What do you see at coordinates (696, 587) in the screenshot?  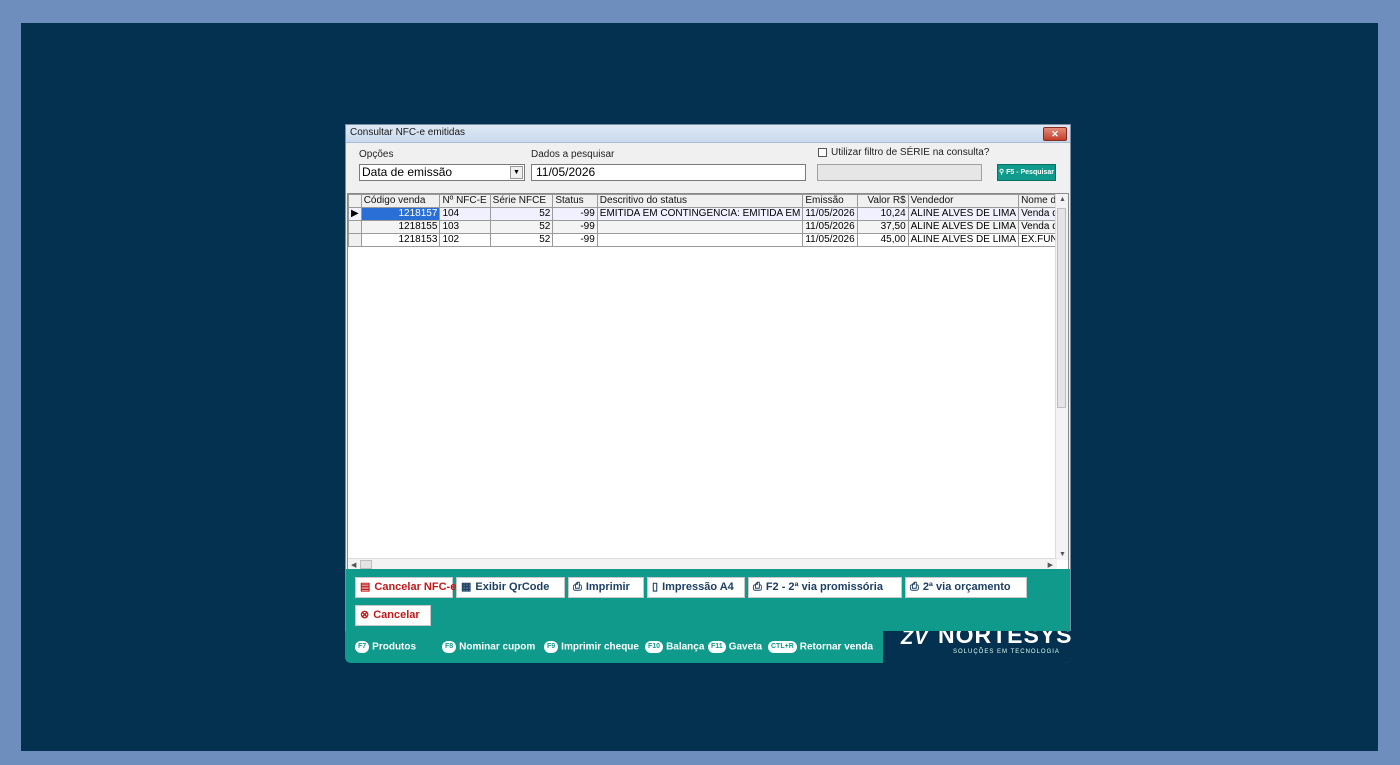 I see `impressao-a4-button: ▯ Impressão A4` at bounding box center [696, 587].